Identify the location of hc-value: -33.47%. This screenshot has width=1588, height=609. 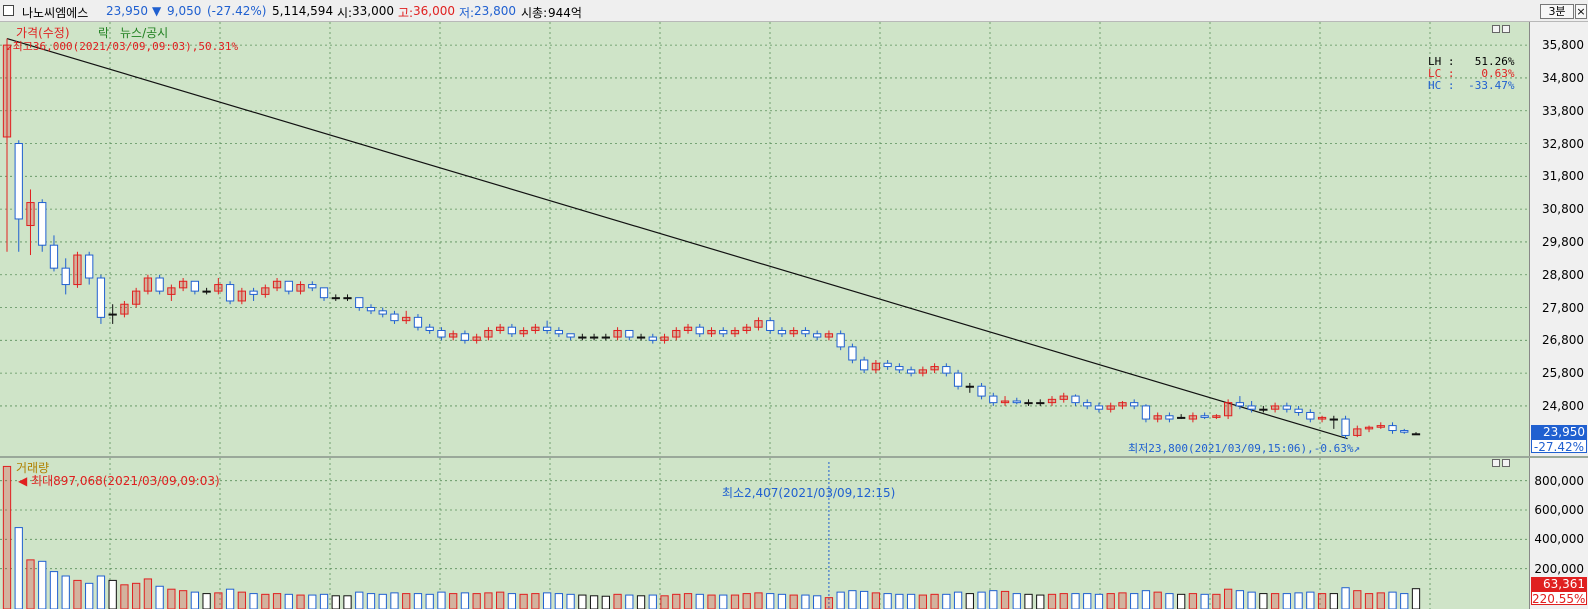
(1491, 85).